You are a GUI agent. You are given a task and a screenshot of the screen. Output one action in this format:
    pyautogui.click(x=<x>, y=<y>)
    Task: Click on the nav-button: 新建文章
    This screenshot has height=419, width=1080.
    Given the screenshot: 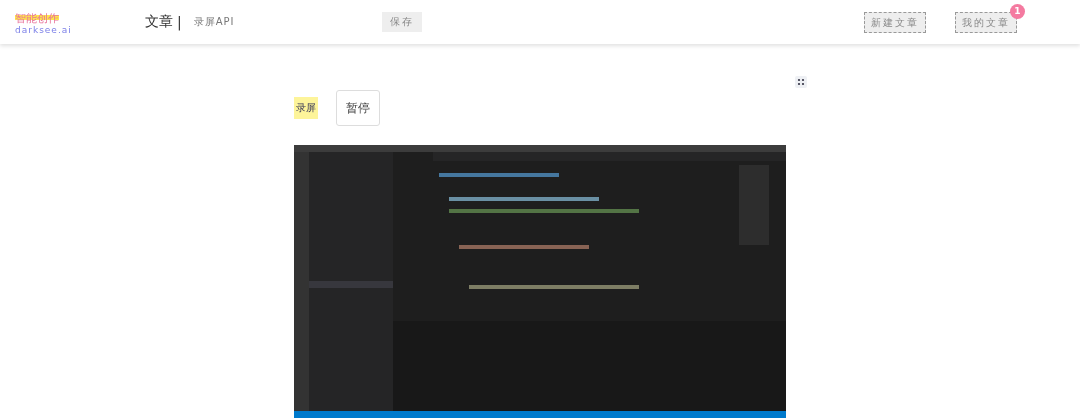 What is the action you would take?
    pyautogui.click(x=895, y=23)
    